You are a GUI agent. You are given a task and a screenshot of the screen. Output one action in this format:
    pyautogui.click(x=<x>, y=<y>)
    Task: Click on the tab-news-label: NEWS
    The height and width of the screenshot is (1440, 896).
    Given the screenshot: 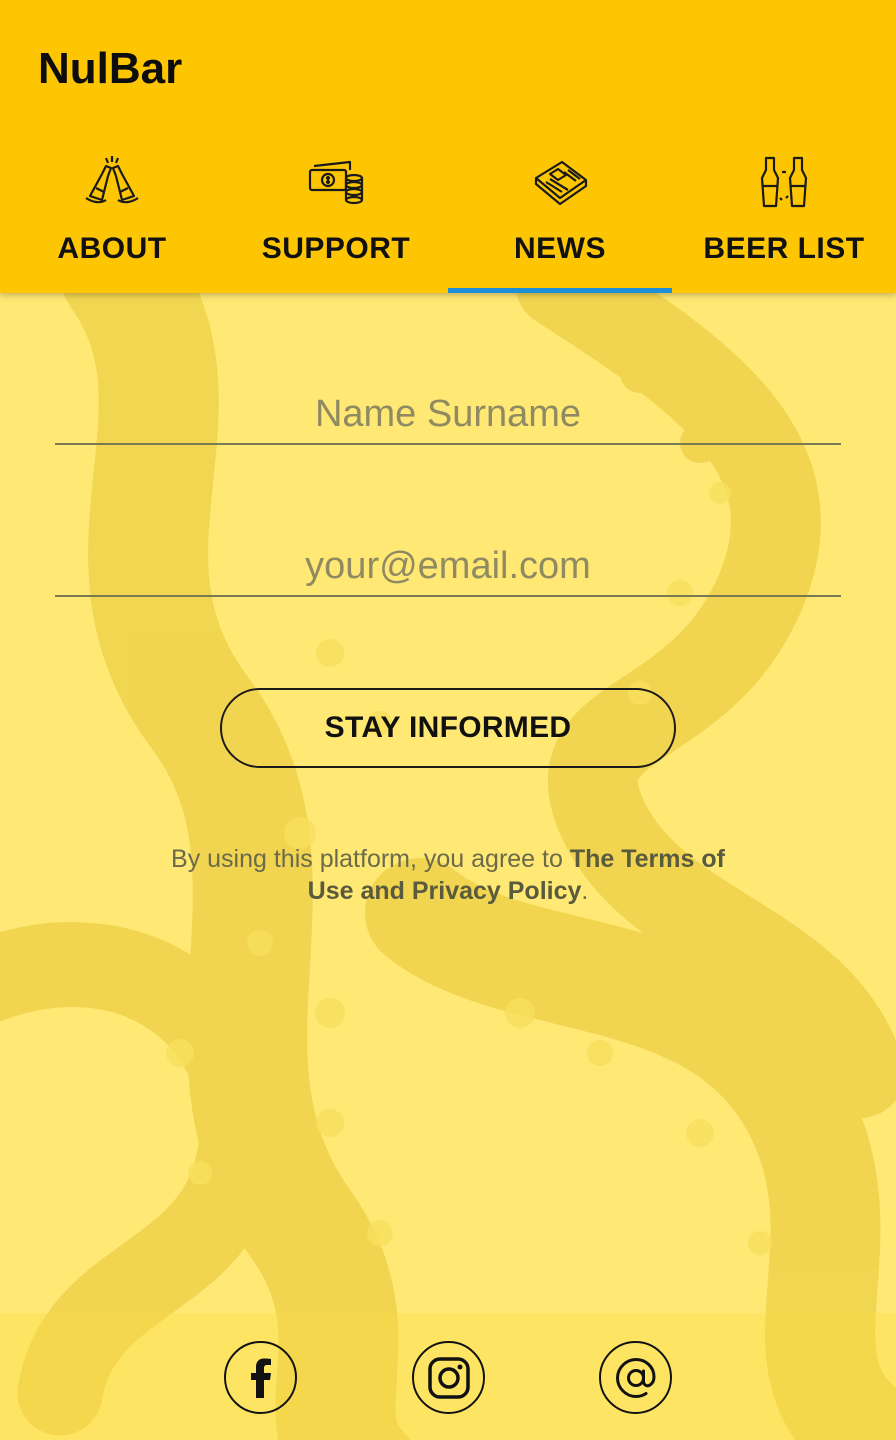 What is the action you would take?
    pyautogui.click(x=560, y=248)
    